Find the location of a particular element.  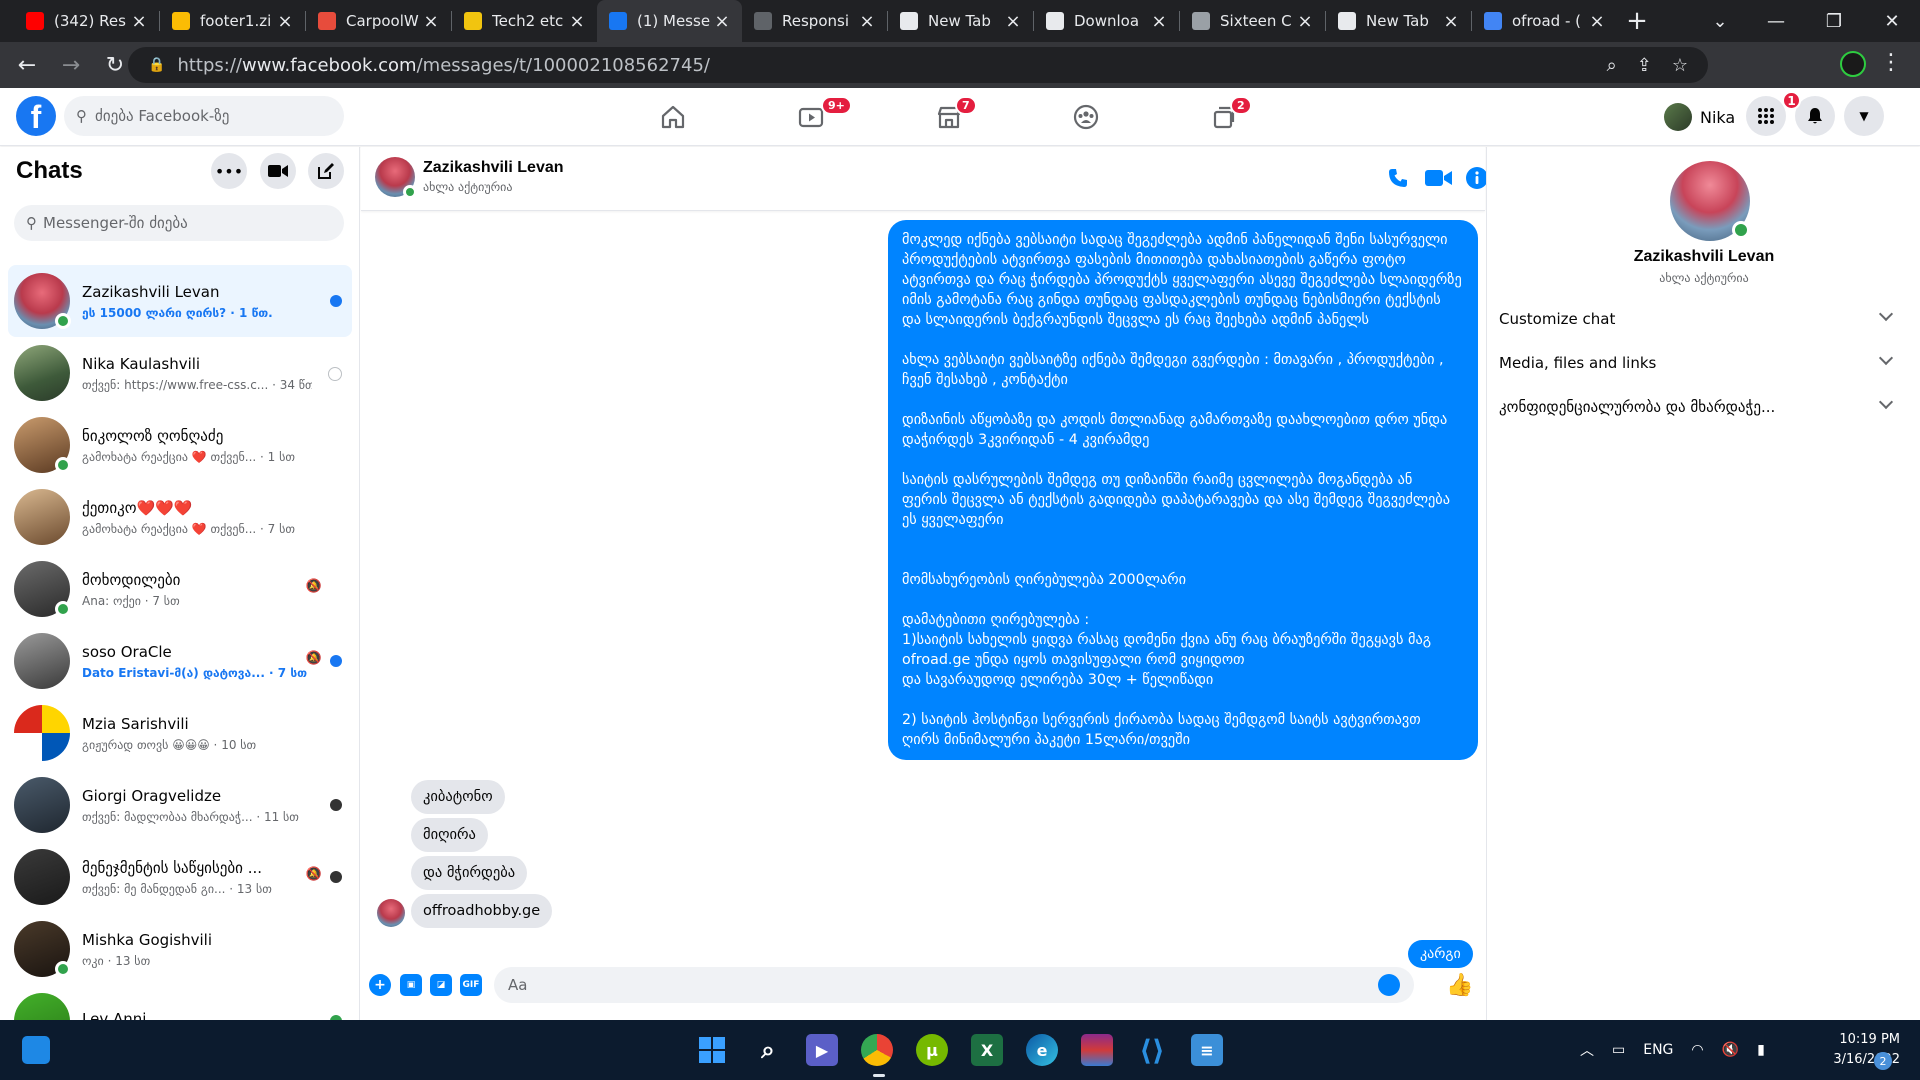

devices-icon: ▭ is located at coordinates (1618, 1050).